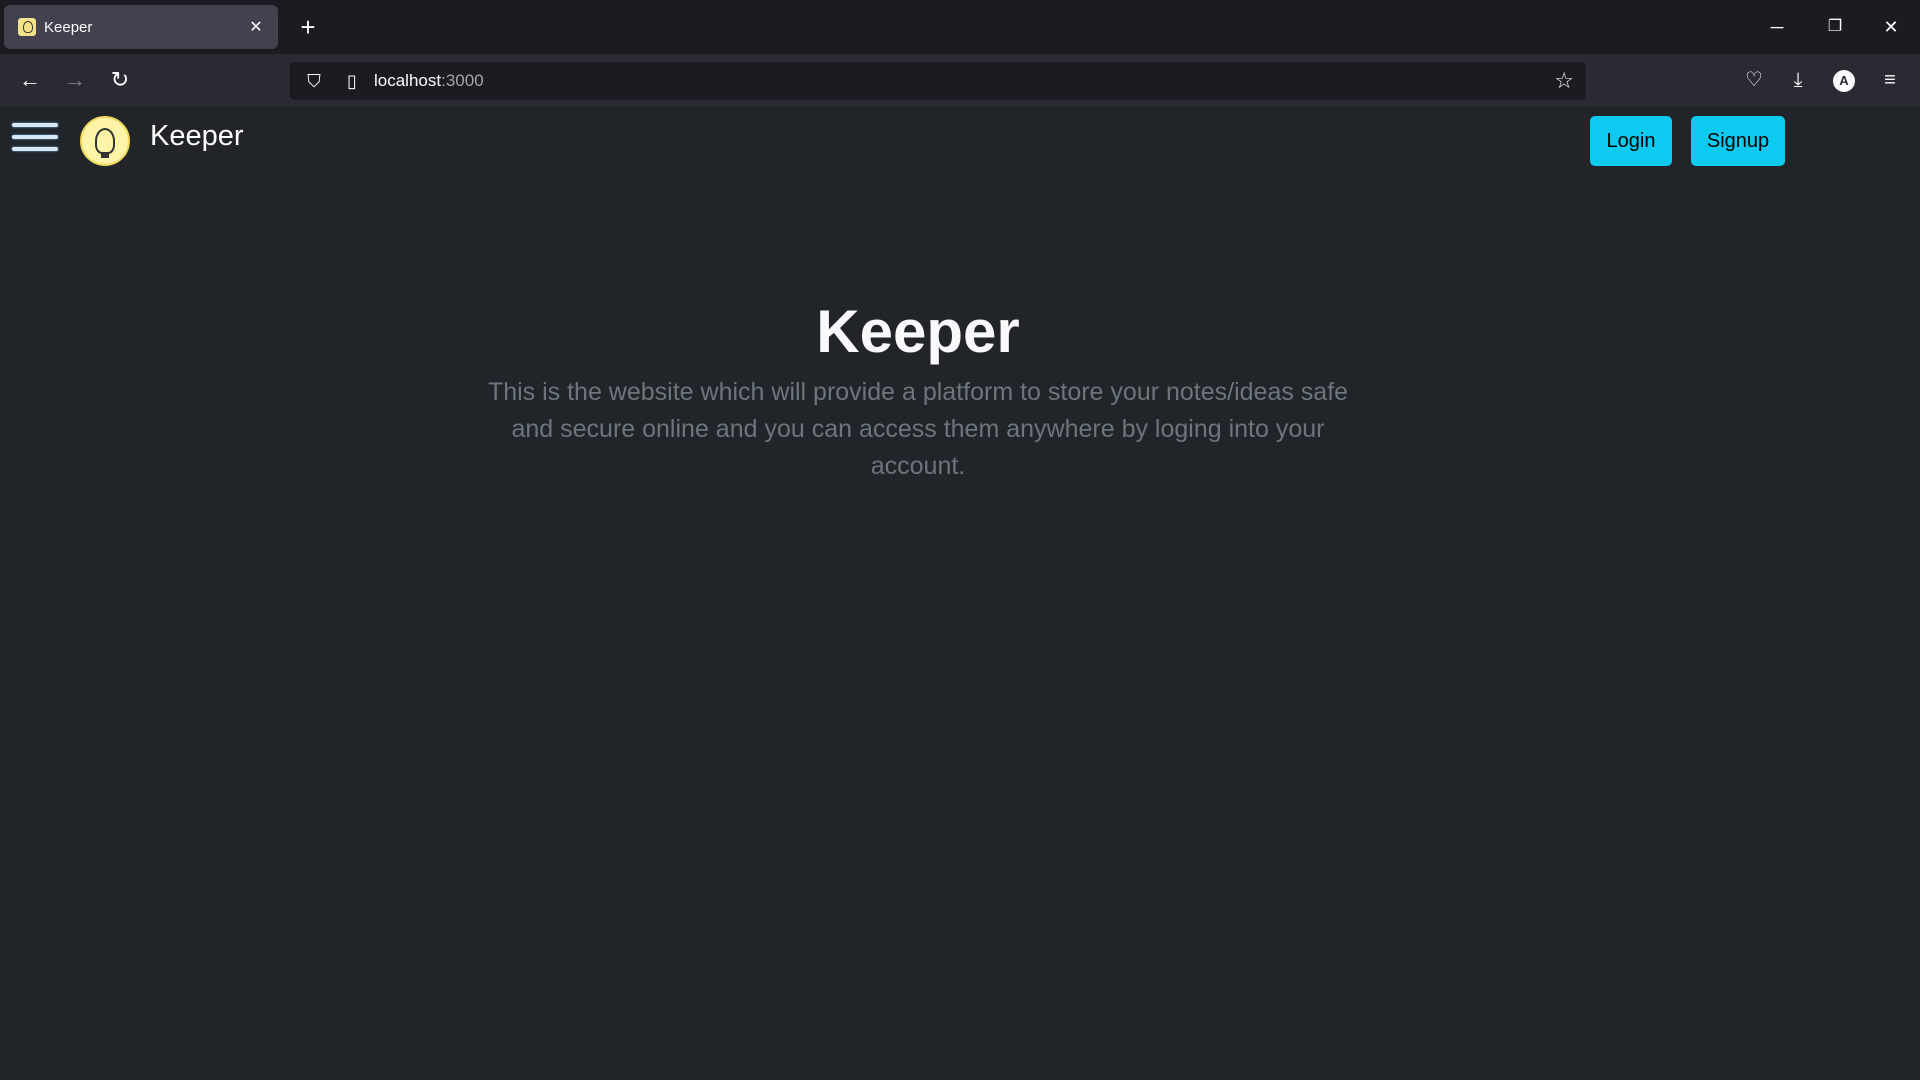 The height and width of the screenshot is (1080, 1920). Describe the element at coordinates (1890, 80) in the screenshot. I see `app-menu-icon: ≡` at that location.